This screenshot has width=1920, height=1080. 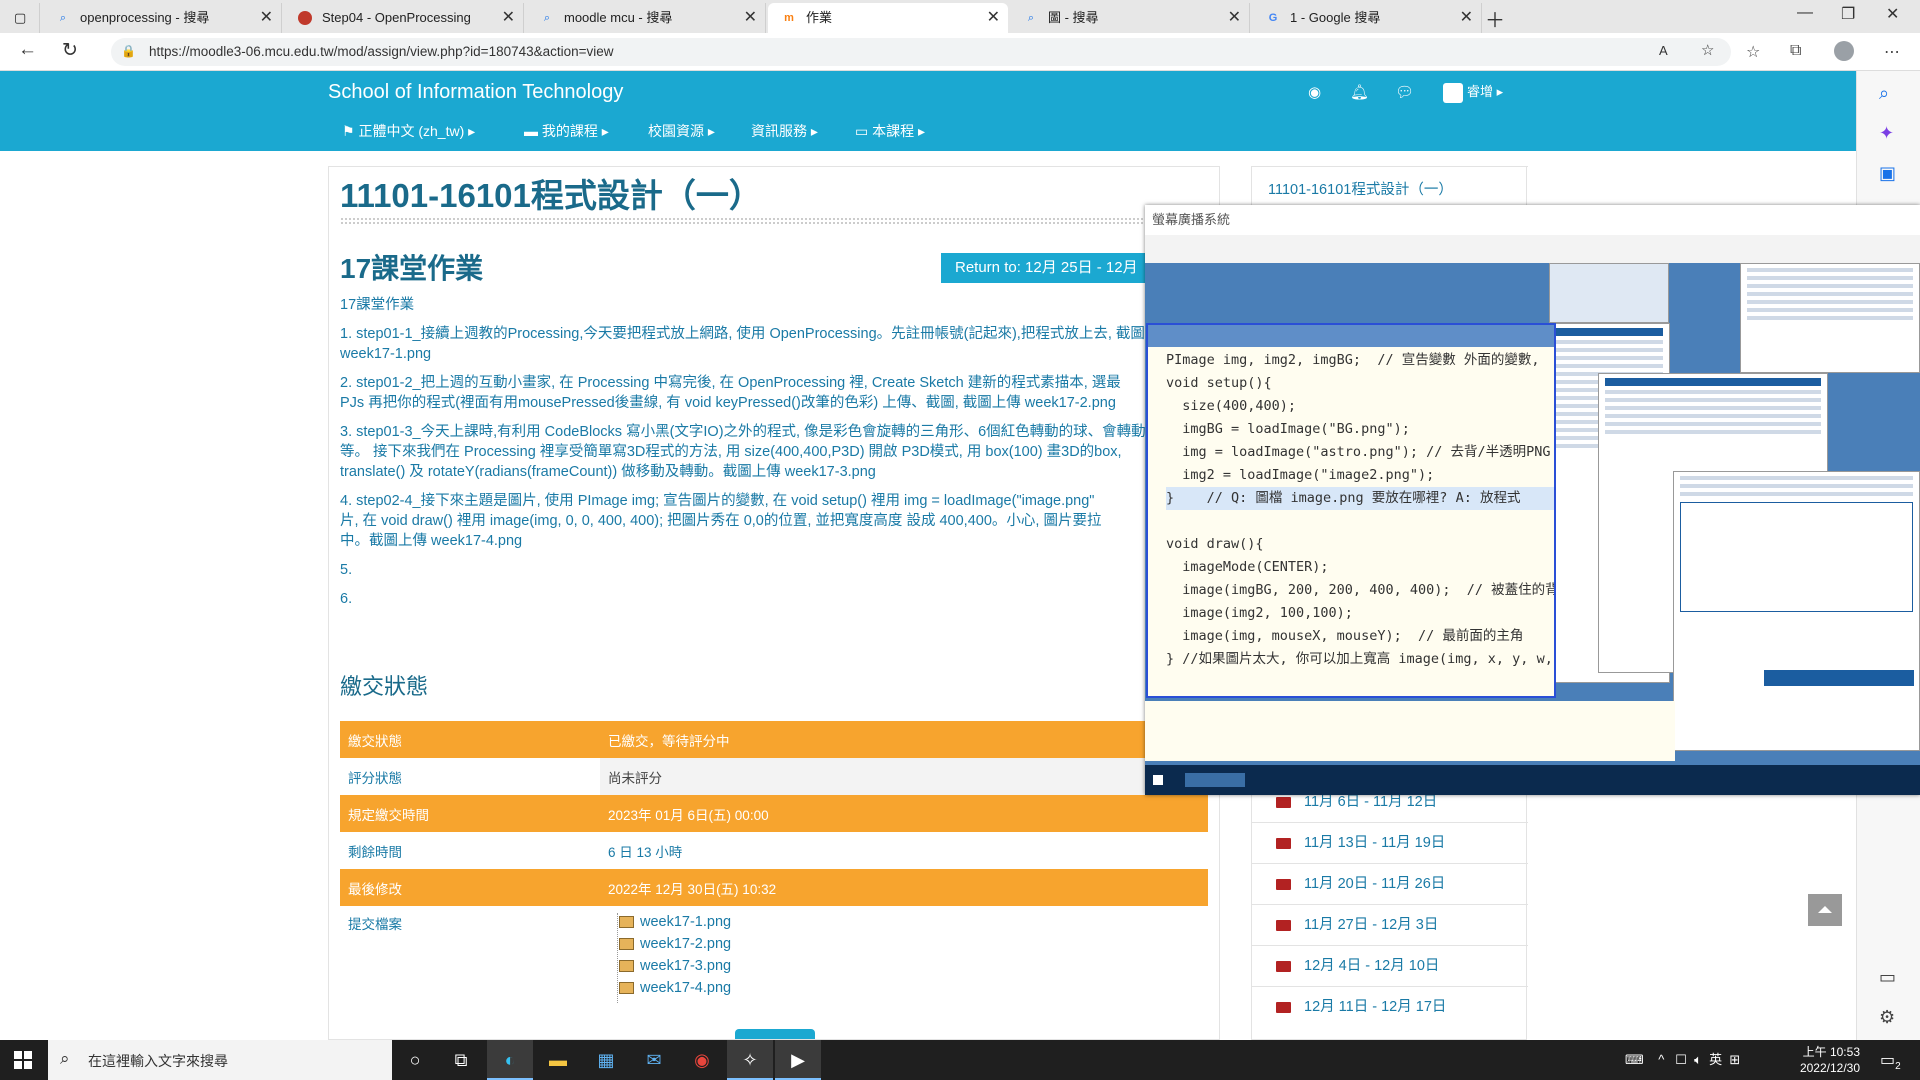 What do you see at coordinates (1314, 92) in the screenshot?
I see `target-icon: ◉` at bounding box center [1314, 92].